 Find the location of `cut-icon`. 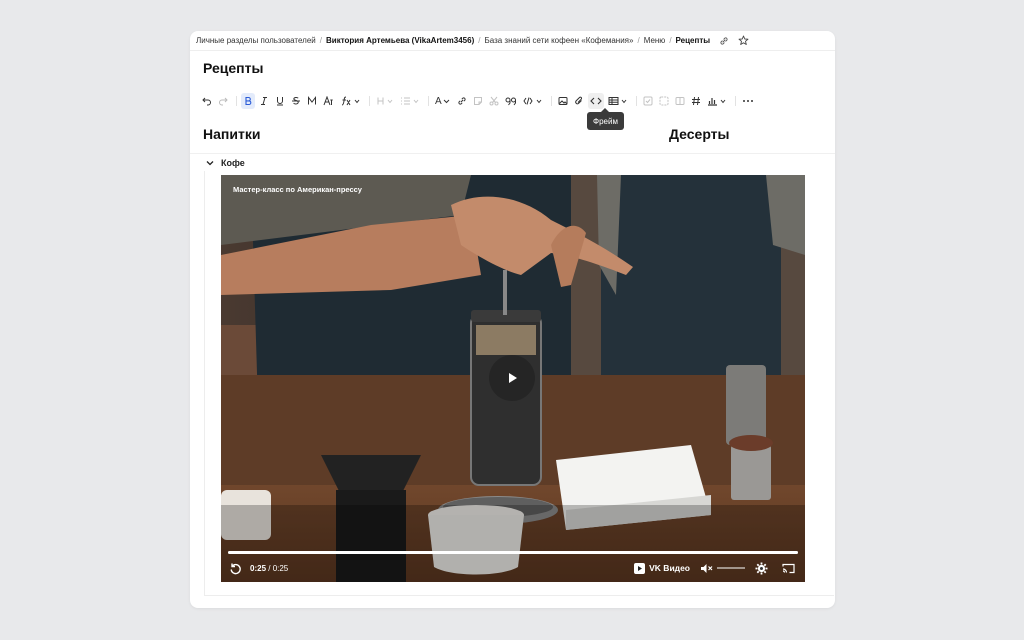

cut-icon is located at coordinates (494, 101).